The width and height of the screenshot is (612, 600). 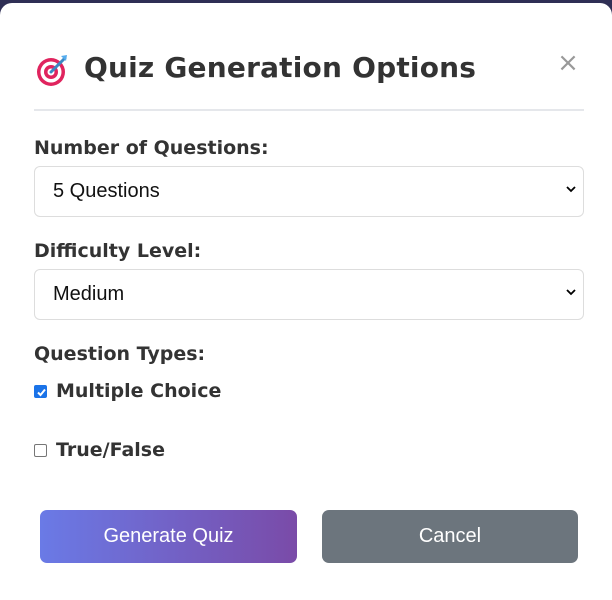 What do you see at coordinates (568, 63) in the screenshot?
I see `close-icon: ×` at bounding box center [568, 63].